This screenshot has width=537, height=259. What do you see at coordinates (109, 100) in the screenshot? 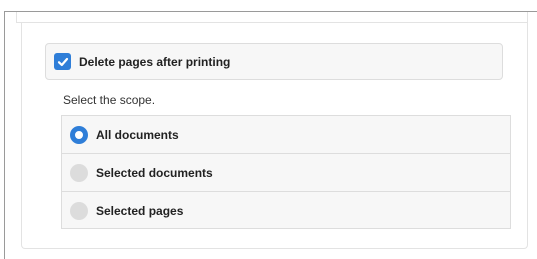
I see `scope-label: Select the scope.` at bounding box center [109, 100].